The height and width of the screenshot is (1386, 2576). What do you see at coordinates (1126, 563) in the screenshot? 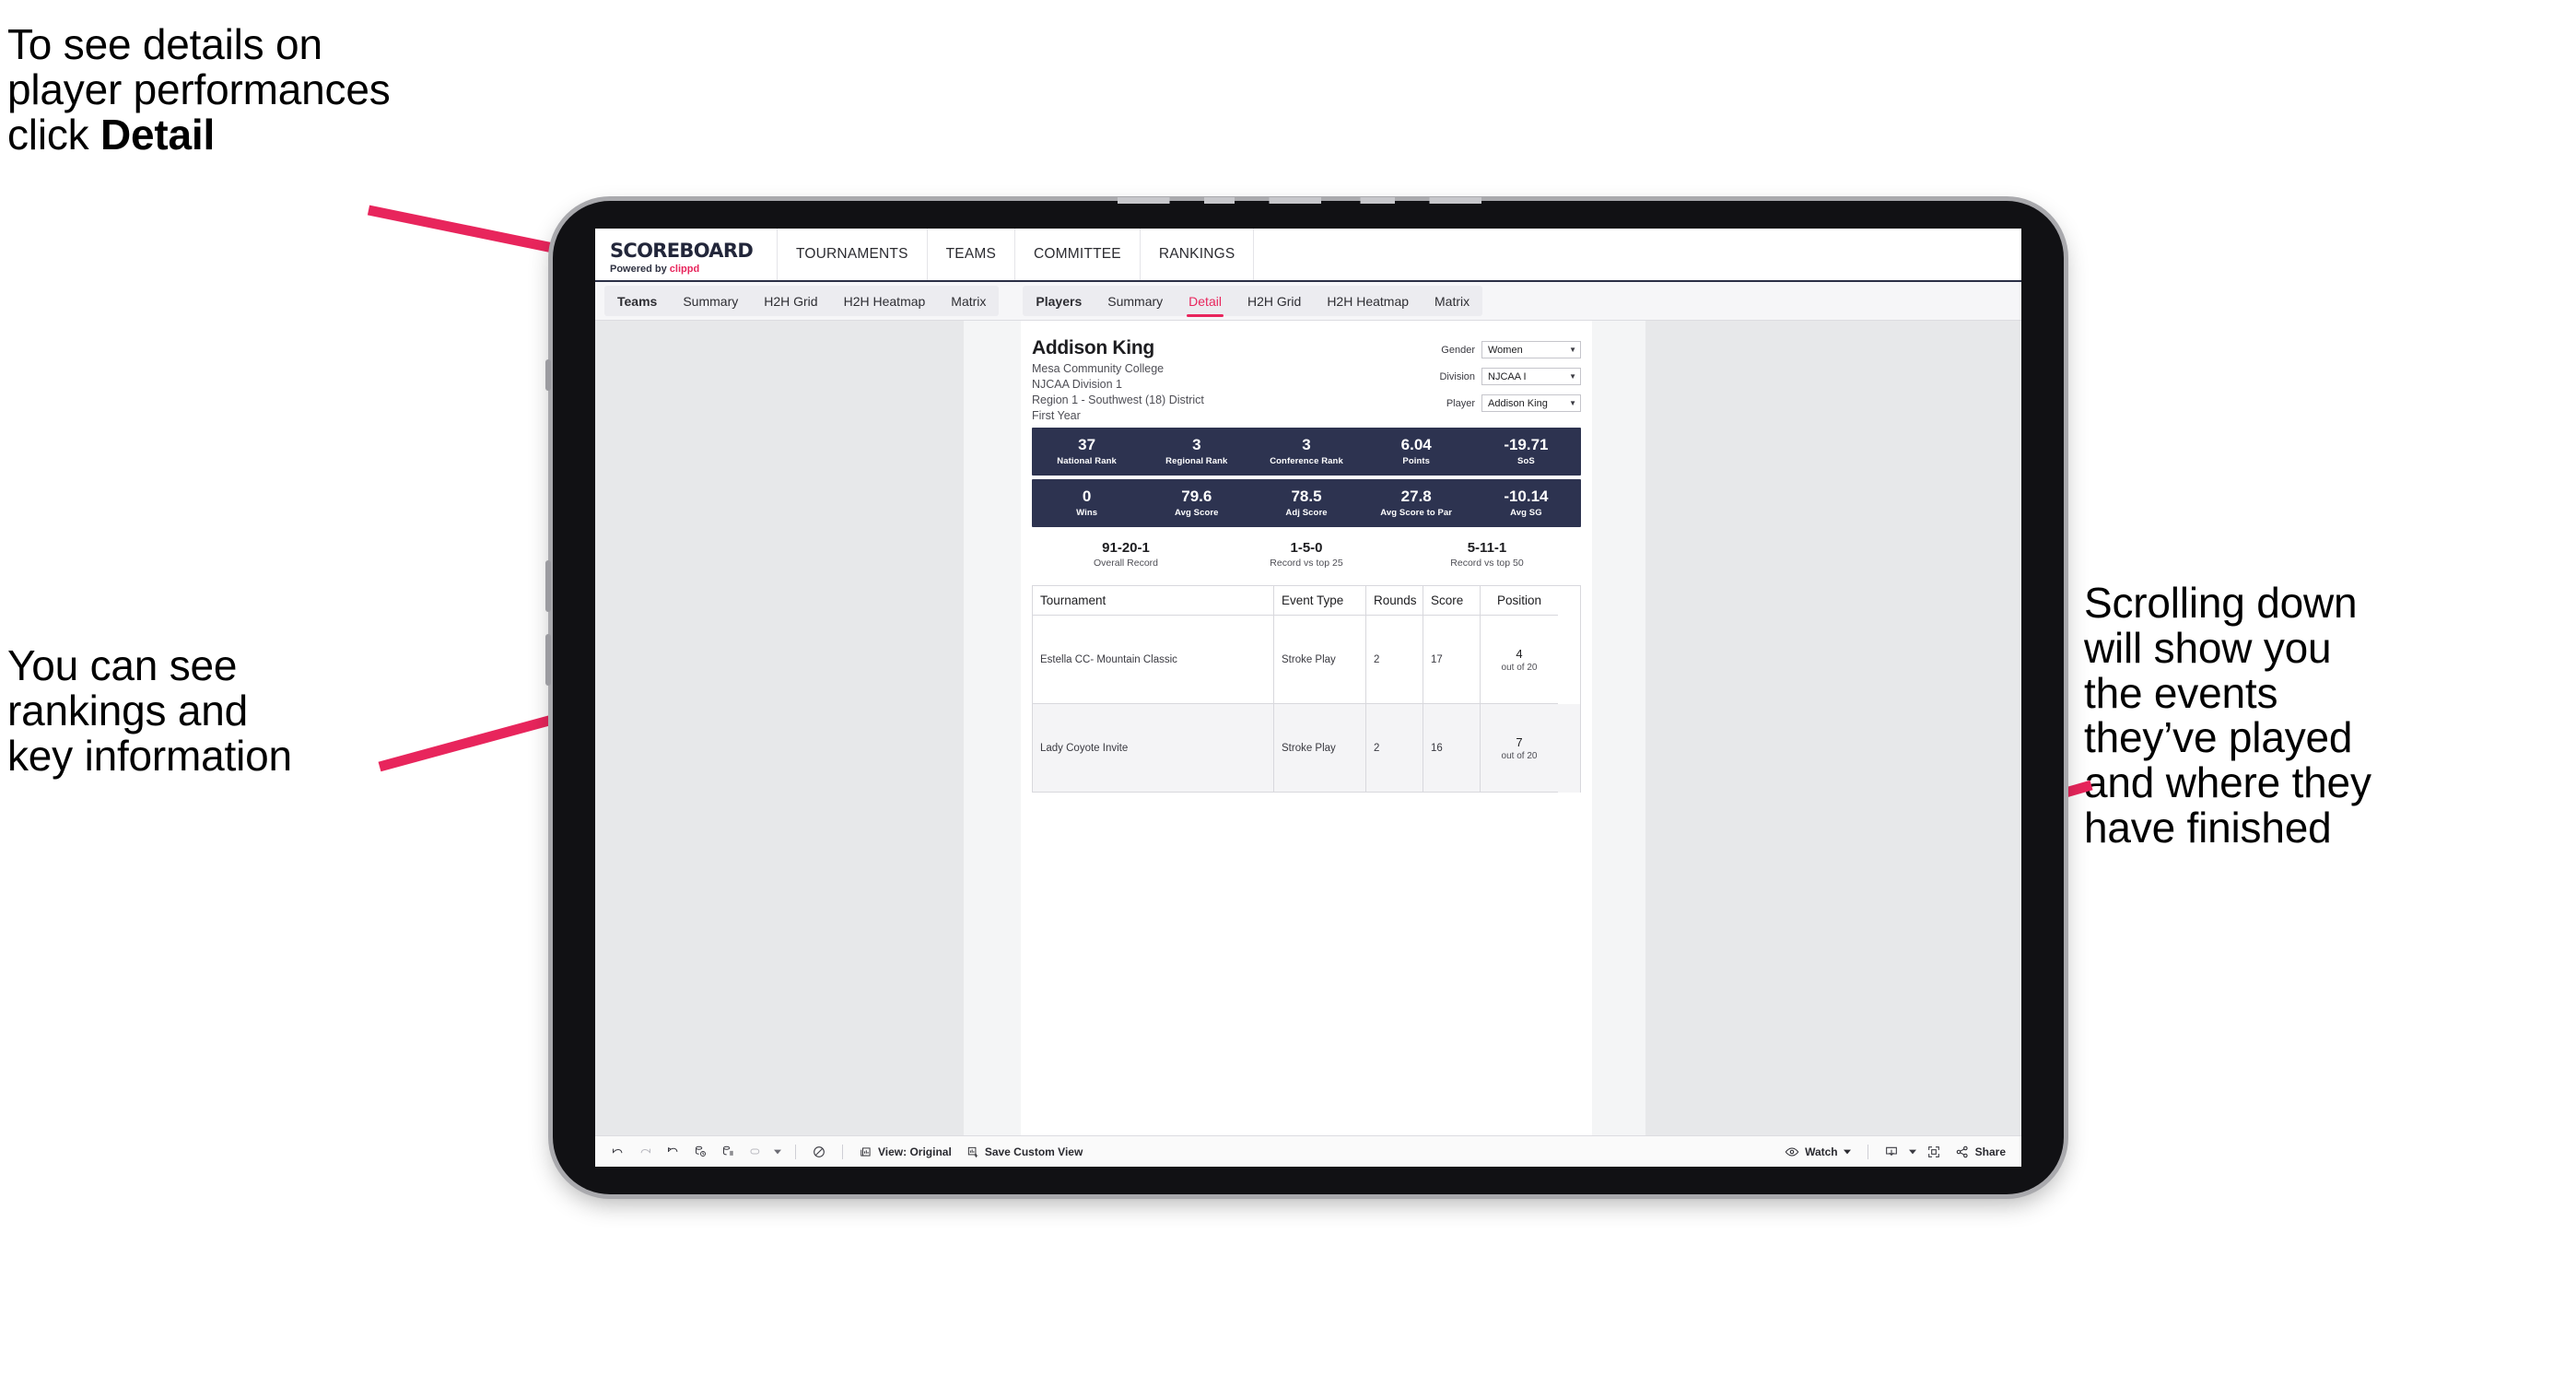
I see `record-overall-label: Overall Record` at bounding box center [1126, 563].